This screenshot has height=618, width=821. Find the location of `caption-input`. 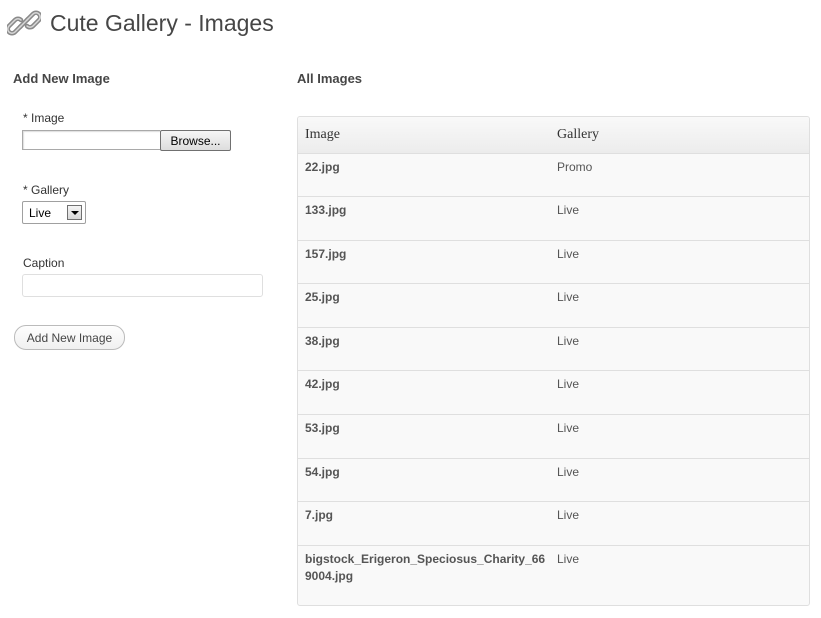

caption-input is located at coordinates (142, 285).